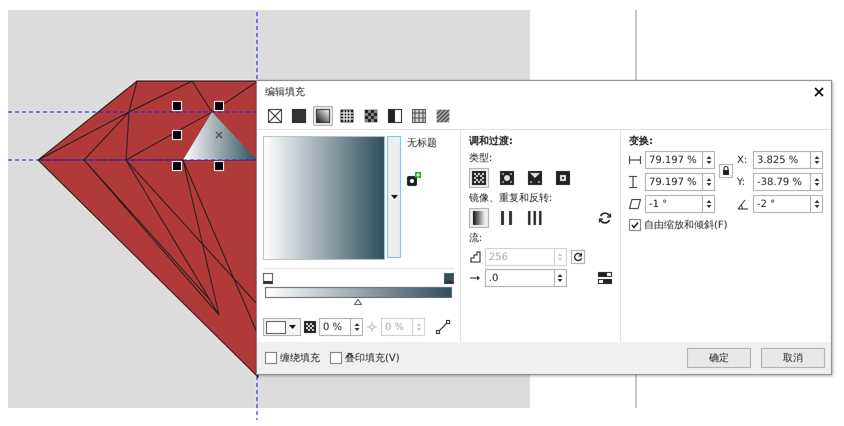 This screenshot has height=426, width=844. Describe the element at coordinates (641, 141) in the screenshot. I see `section-title: 变换:` at that location.